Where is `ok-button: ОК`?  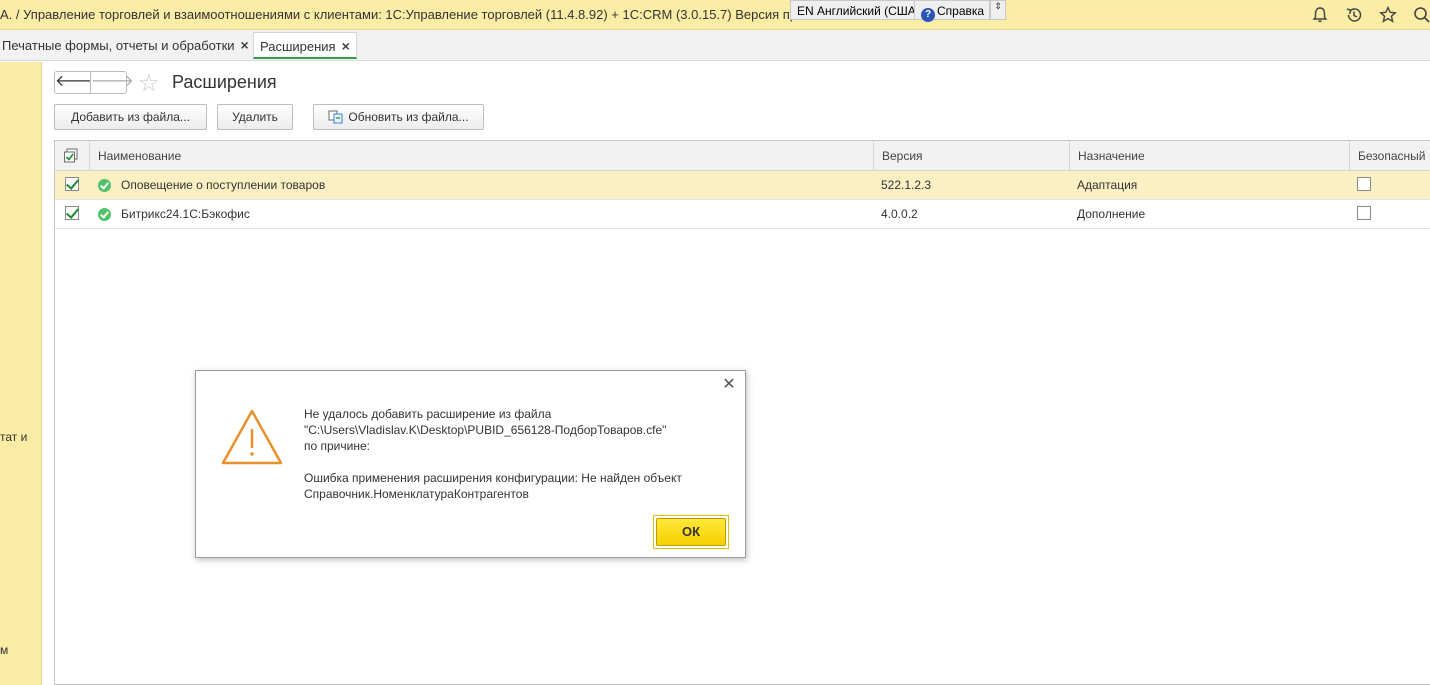
ok-button: ОК is located at coordinates (691, 532).